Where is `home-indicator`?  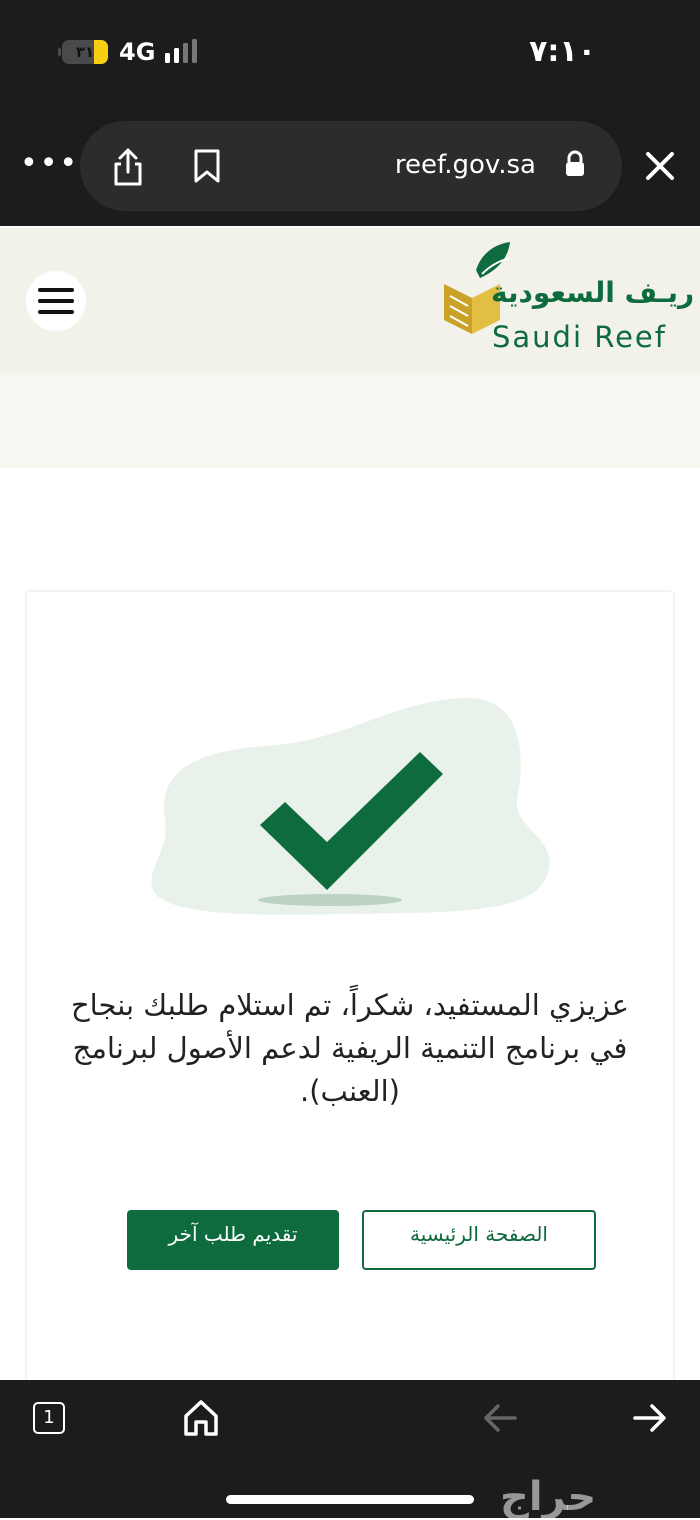
home-indicator is located at coordinates (350, 1499).